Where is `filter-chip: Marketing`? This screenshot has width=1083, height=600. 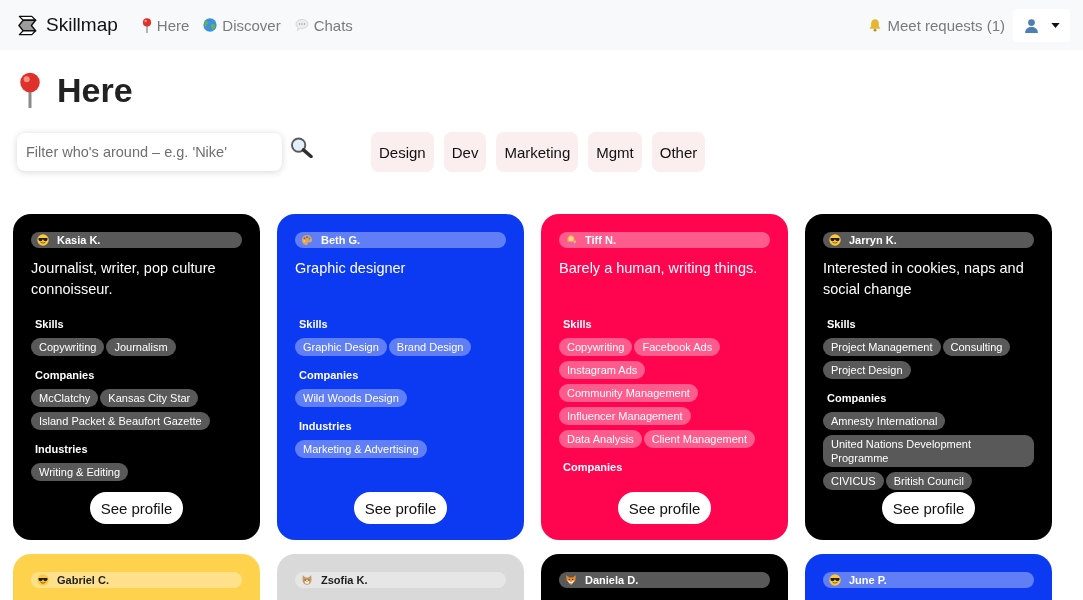 filter-chip: Marketing is located at coordinates (537, 152).